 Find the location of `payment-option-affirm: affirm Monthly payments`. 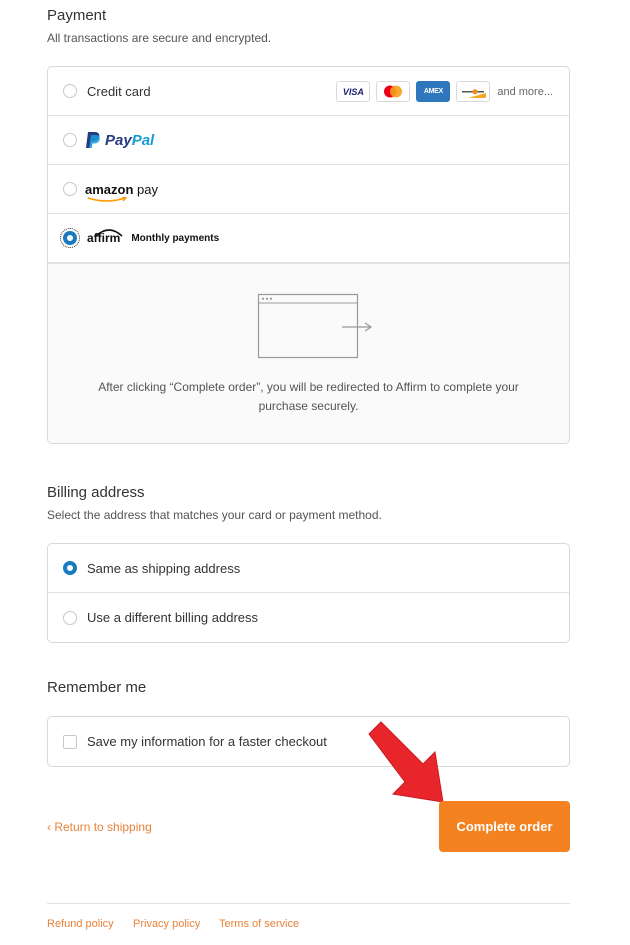

payment-option-affirm: affirm Monthly payments is located at coordinates (308, 238).